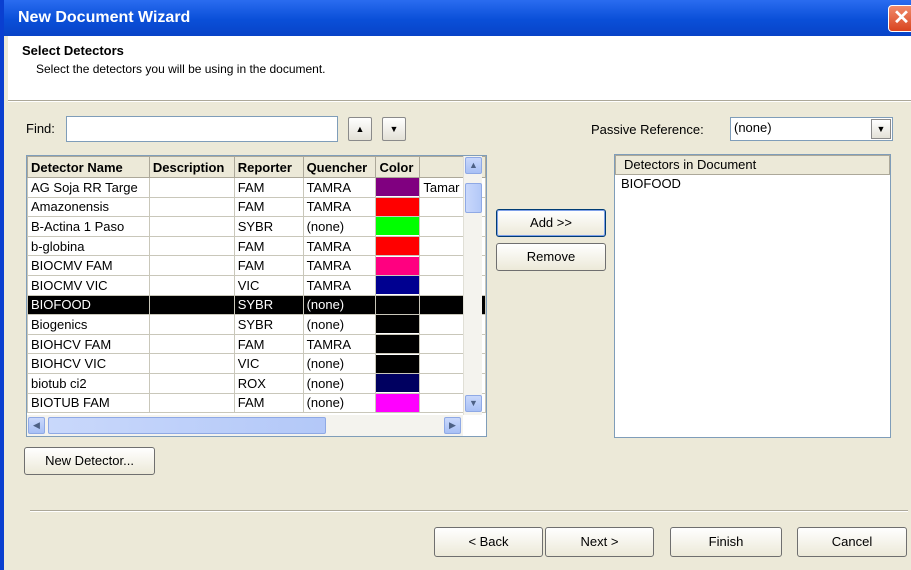 The image size is (911, 570). What do you see at coordinates (394, 129) in the screenshot?
I see `find-next-button: ▼` at bounding box center [394, 129].